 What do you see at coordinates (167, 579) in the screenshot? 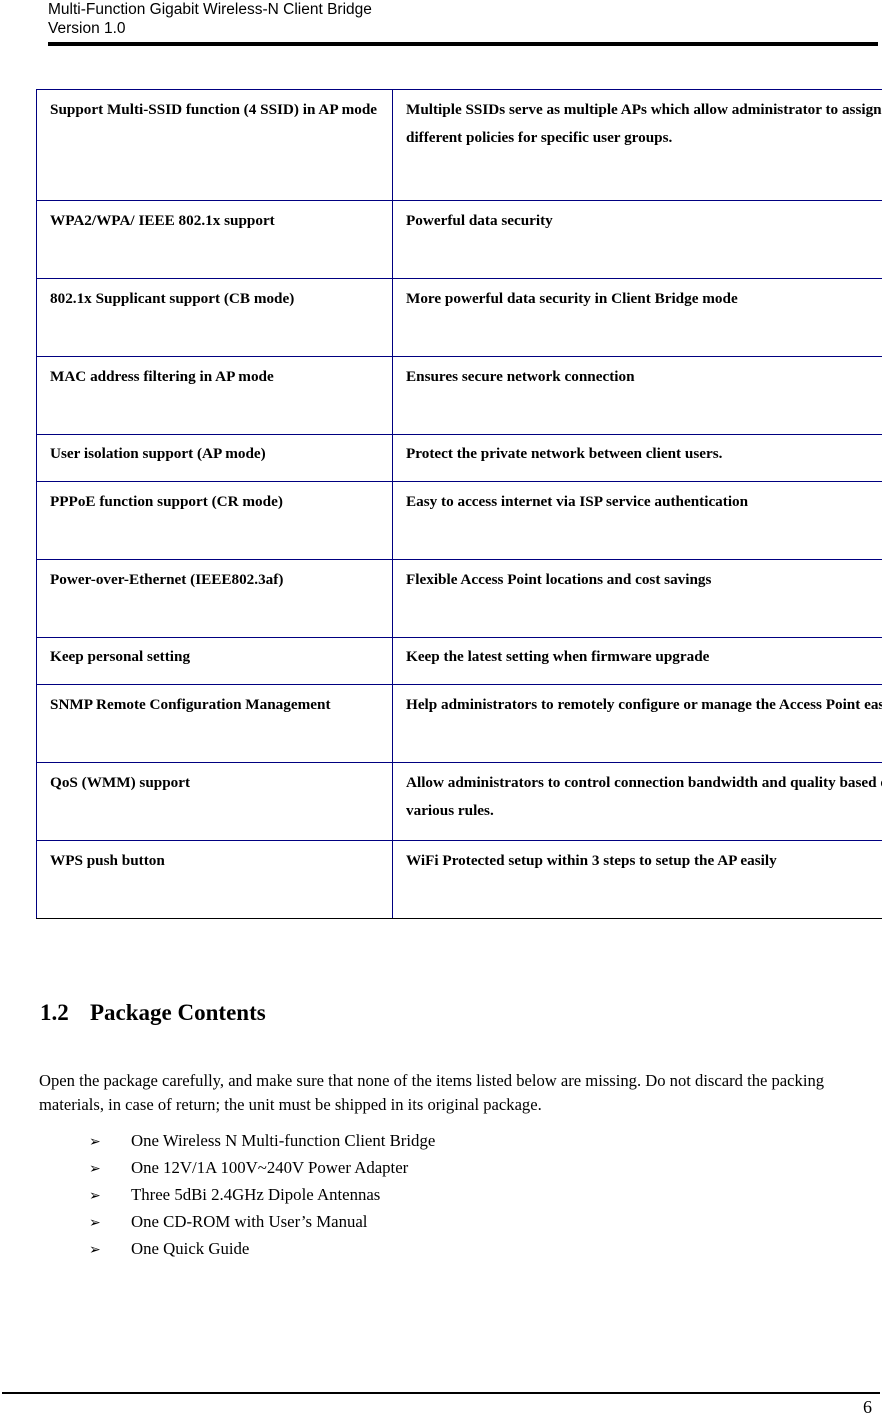
I see `feature-text: Power-over-Ethernet (IEEE802.3af)` at bounding box center [167, 579].